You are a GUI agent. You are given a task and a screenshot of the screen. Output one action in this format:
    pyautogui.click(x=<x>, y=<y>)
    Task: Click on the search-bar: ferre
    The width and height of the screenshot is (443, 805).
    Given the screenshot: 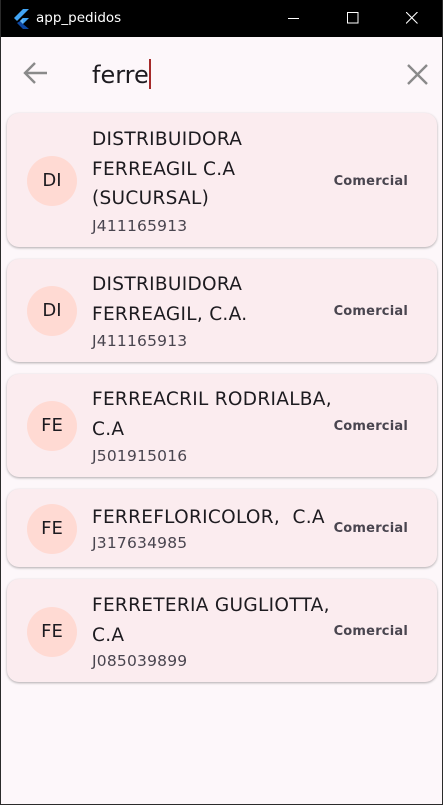 What is the action you would take?
    pyautogui.click(x=221, y=73)
    